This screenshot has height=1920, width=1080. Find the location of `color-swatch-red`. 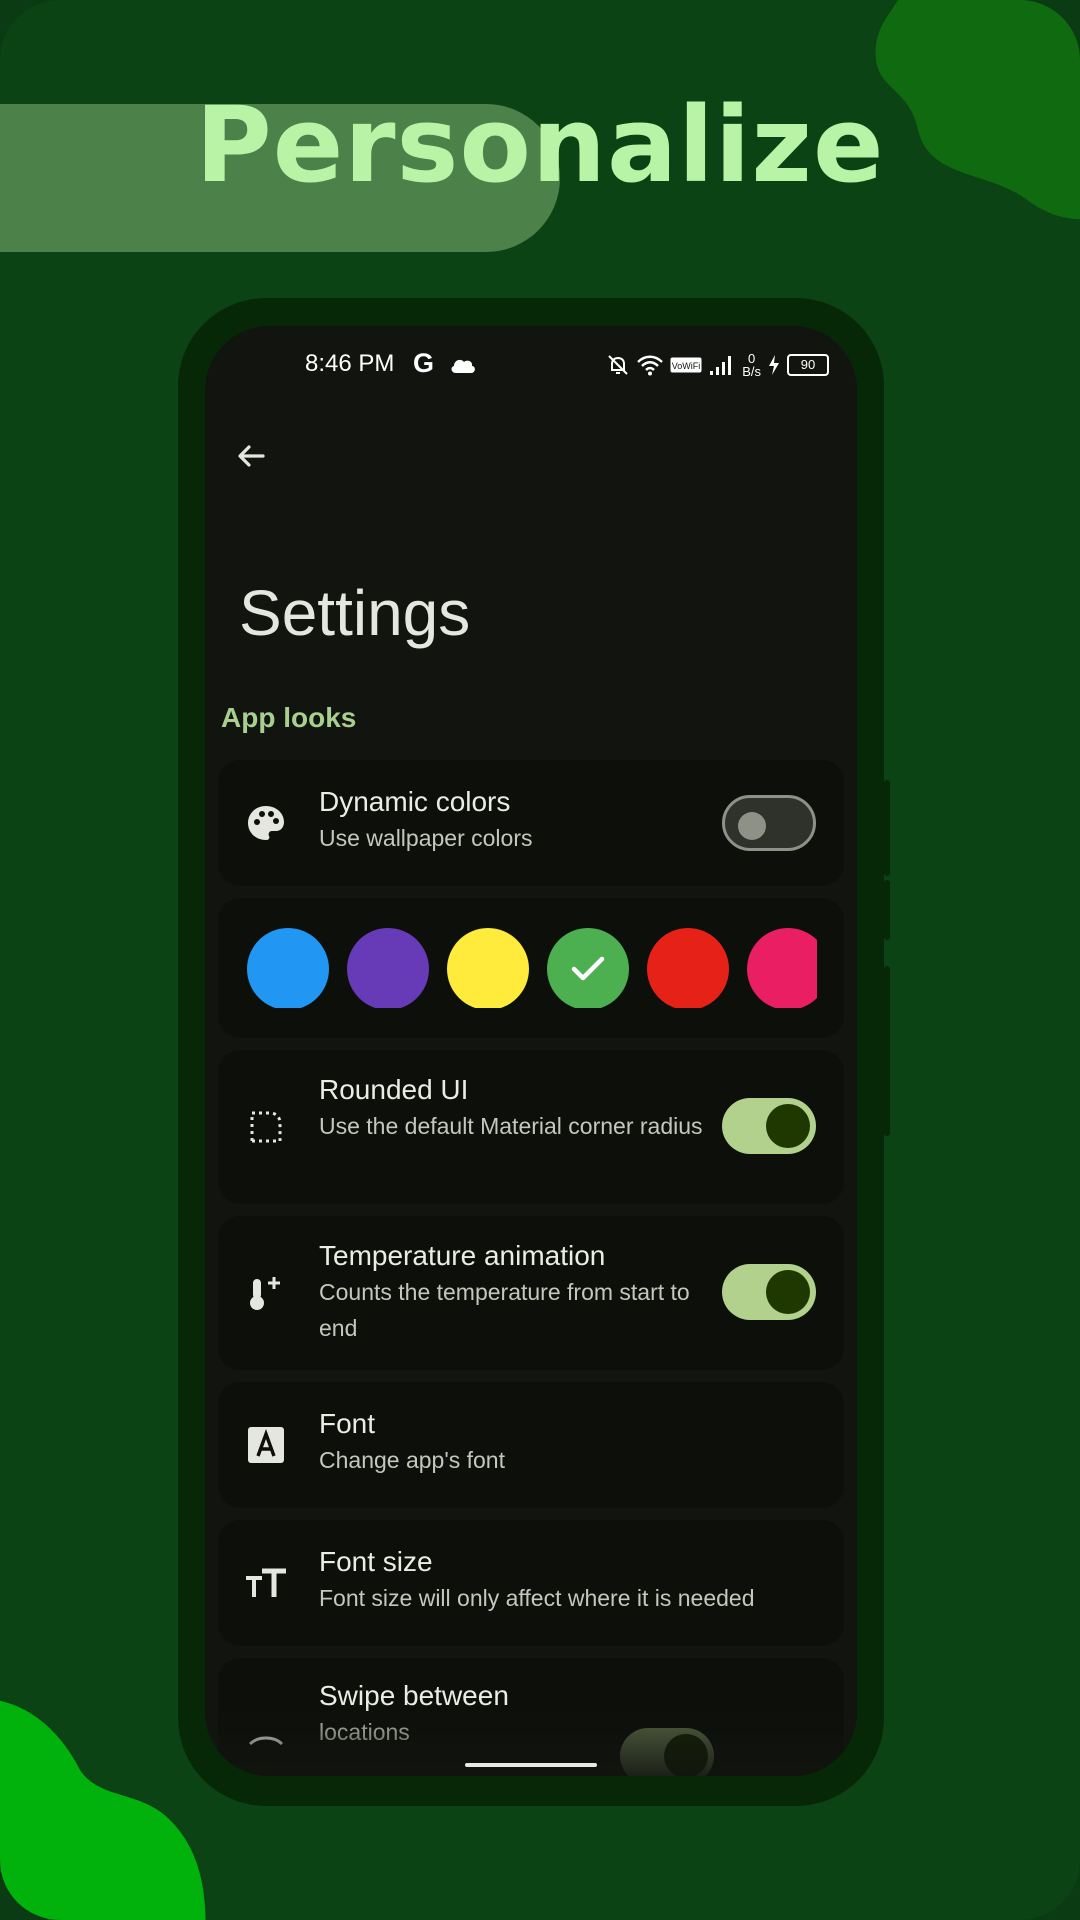

color-swatch-red is located at coordinates (688, 968).